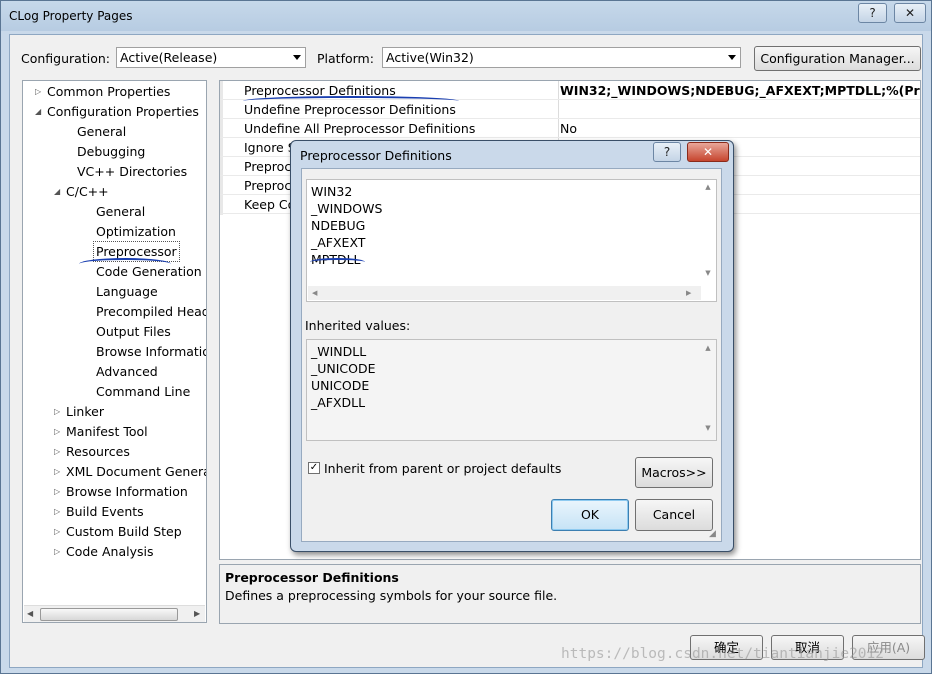 The image size is (932, 674). Describe the element at coordinates (360, 128) in the screenshot. I see `property-name: Undefine All Preprocessor Definitions` at that location.